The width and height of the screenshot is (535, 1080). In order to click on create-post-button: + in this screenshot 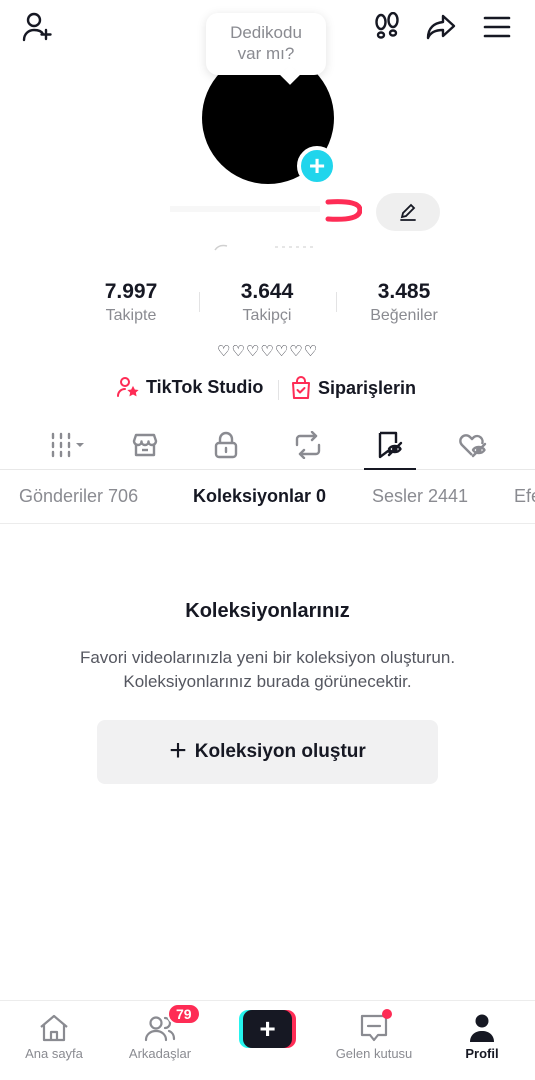, I will do `click(267, 1029)`.